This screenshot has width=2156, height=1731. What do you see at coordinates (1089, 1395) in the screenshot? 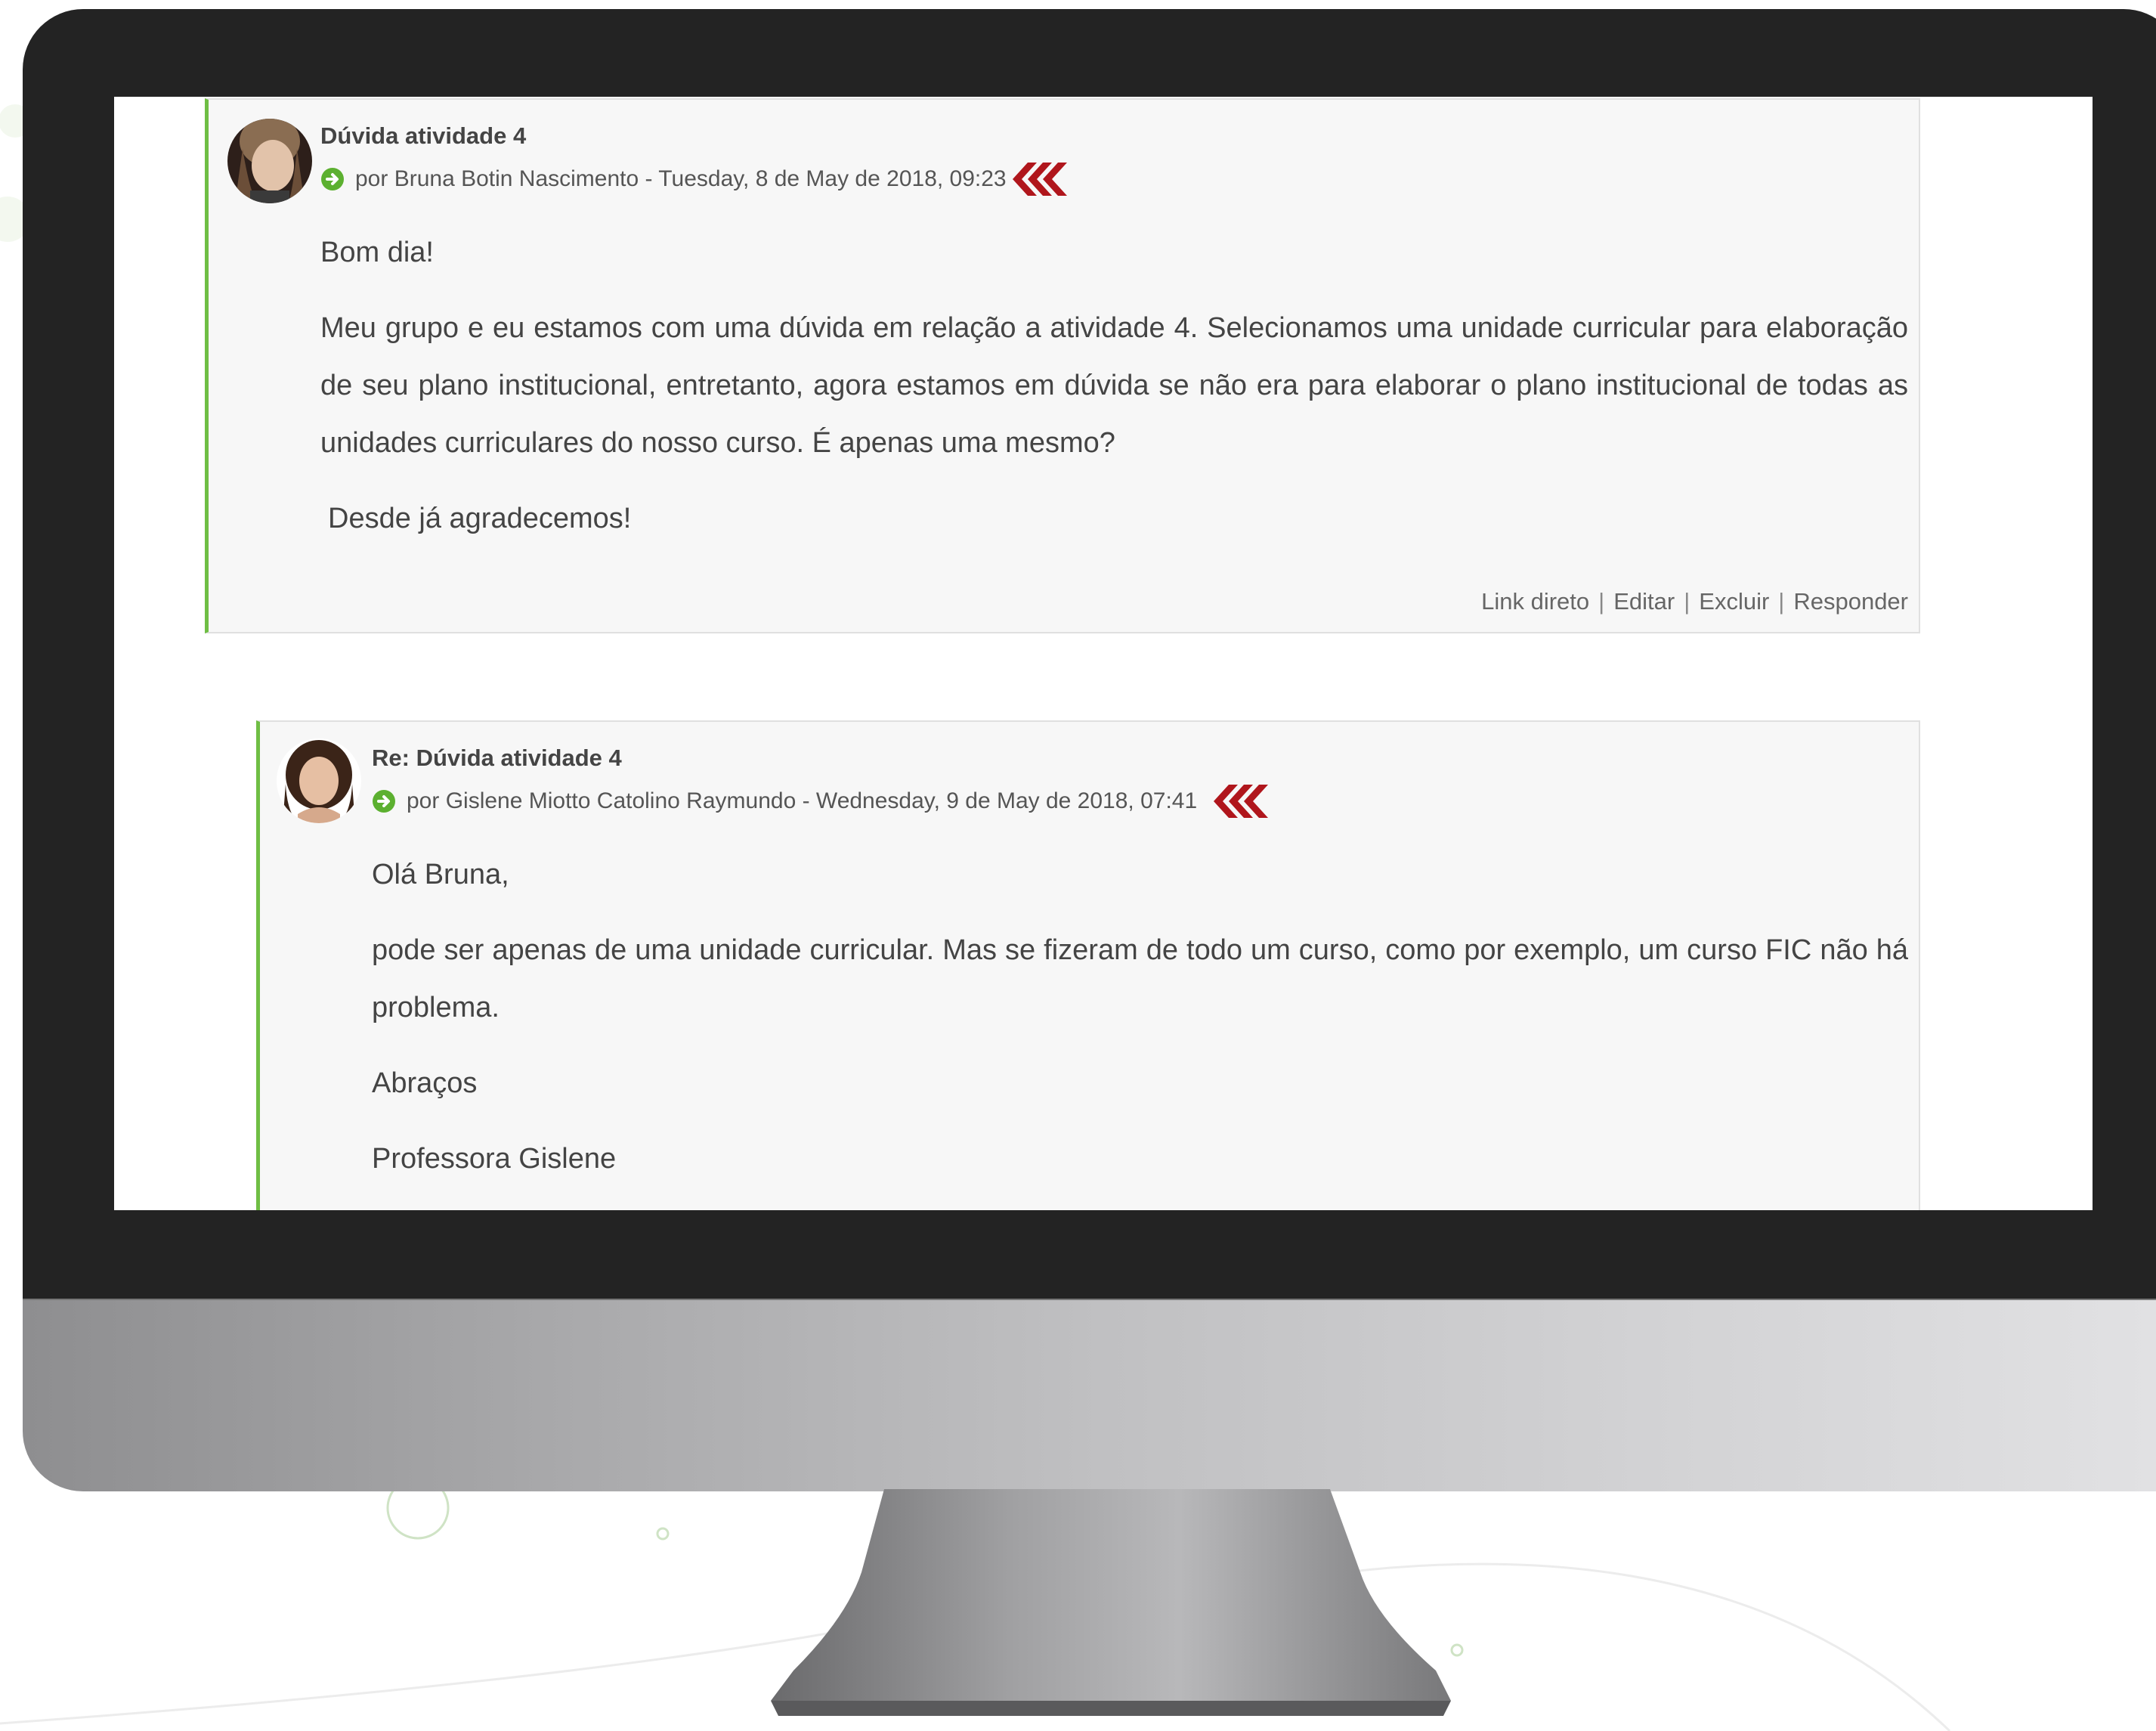
I see `monitor-chin` at bounding box center [1089, 1395].